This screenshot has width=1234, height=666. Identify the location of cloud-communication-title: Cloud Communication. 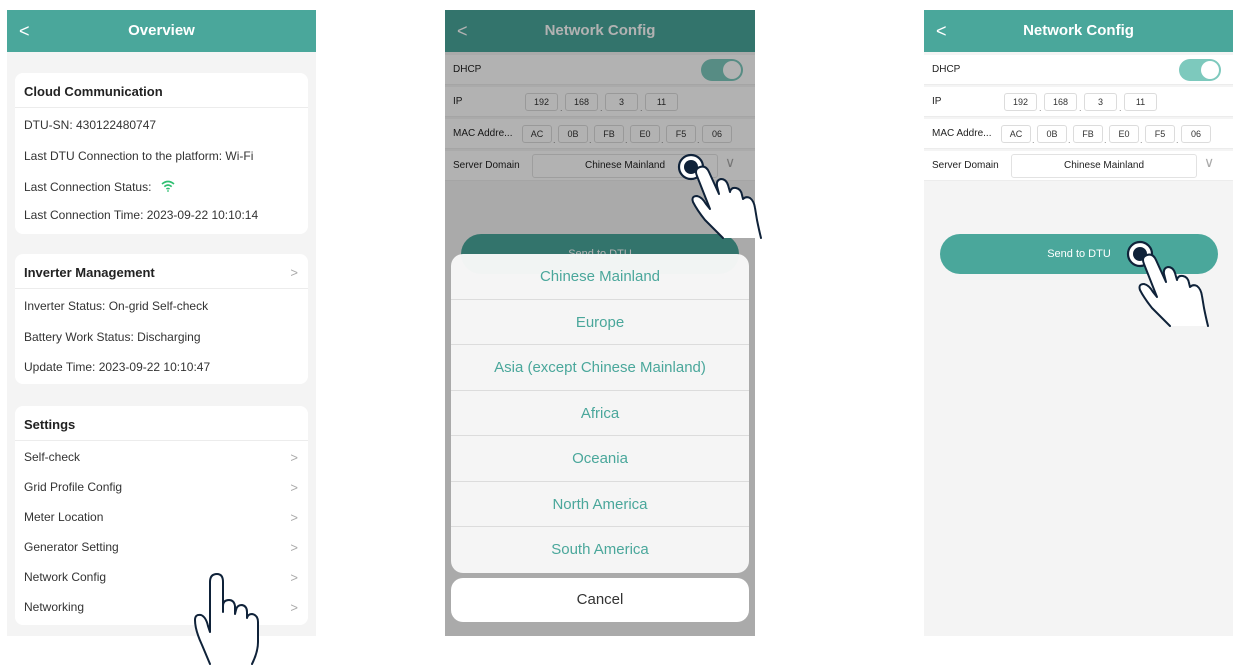
(93, 91).